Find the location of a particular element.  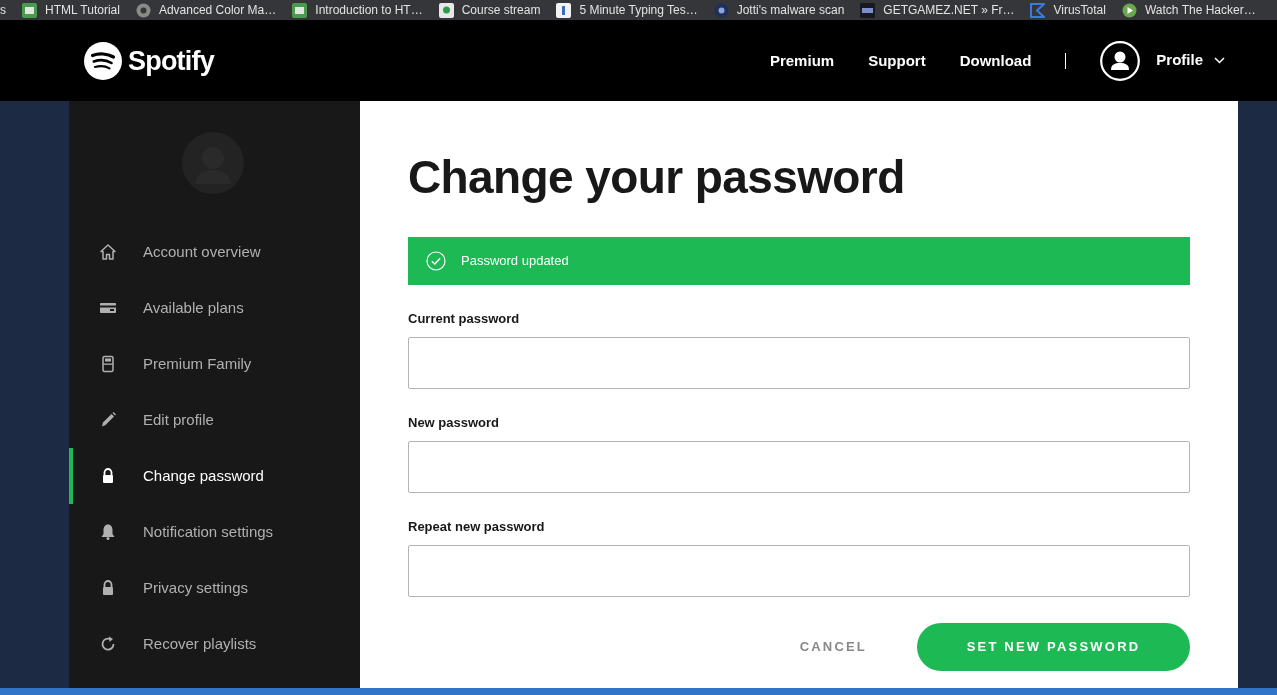

page-title: Change your password is located at coordinates (657, 177).